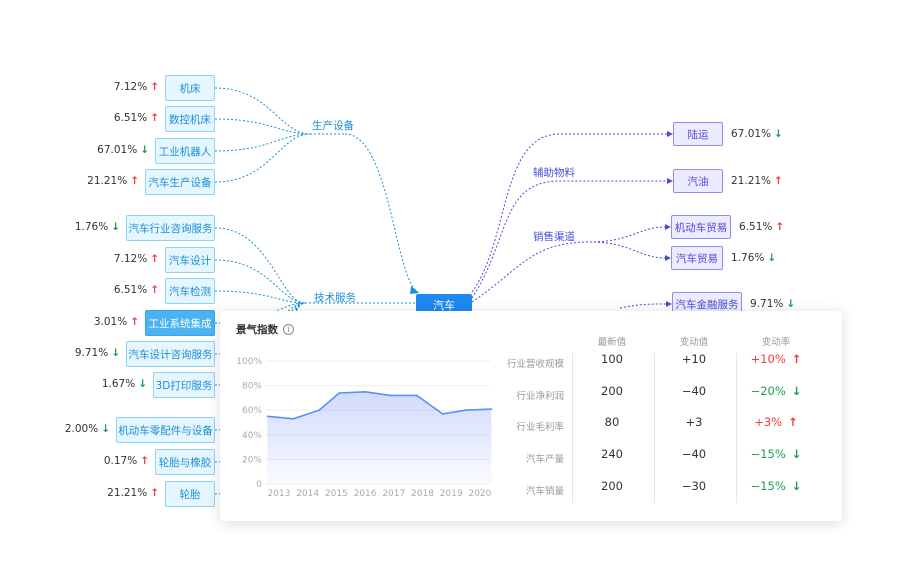 This screenshot has width=917, height=574. What do you see at coordinates (612, 359) in the screenshot?
I see `latest-value: 100` at bounding box center [612, 359].